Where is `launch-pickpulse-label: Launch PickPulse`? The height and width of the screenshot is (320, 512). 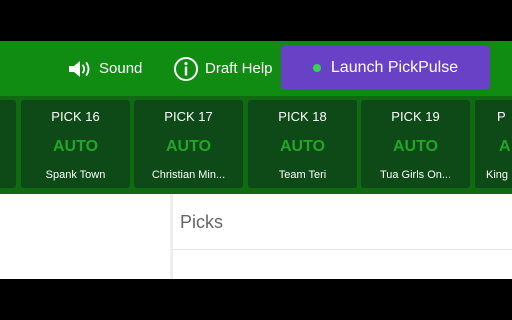 launch-pickpulse-label: Launch PickPulse is located at coordinates (394, 67).